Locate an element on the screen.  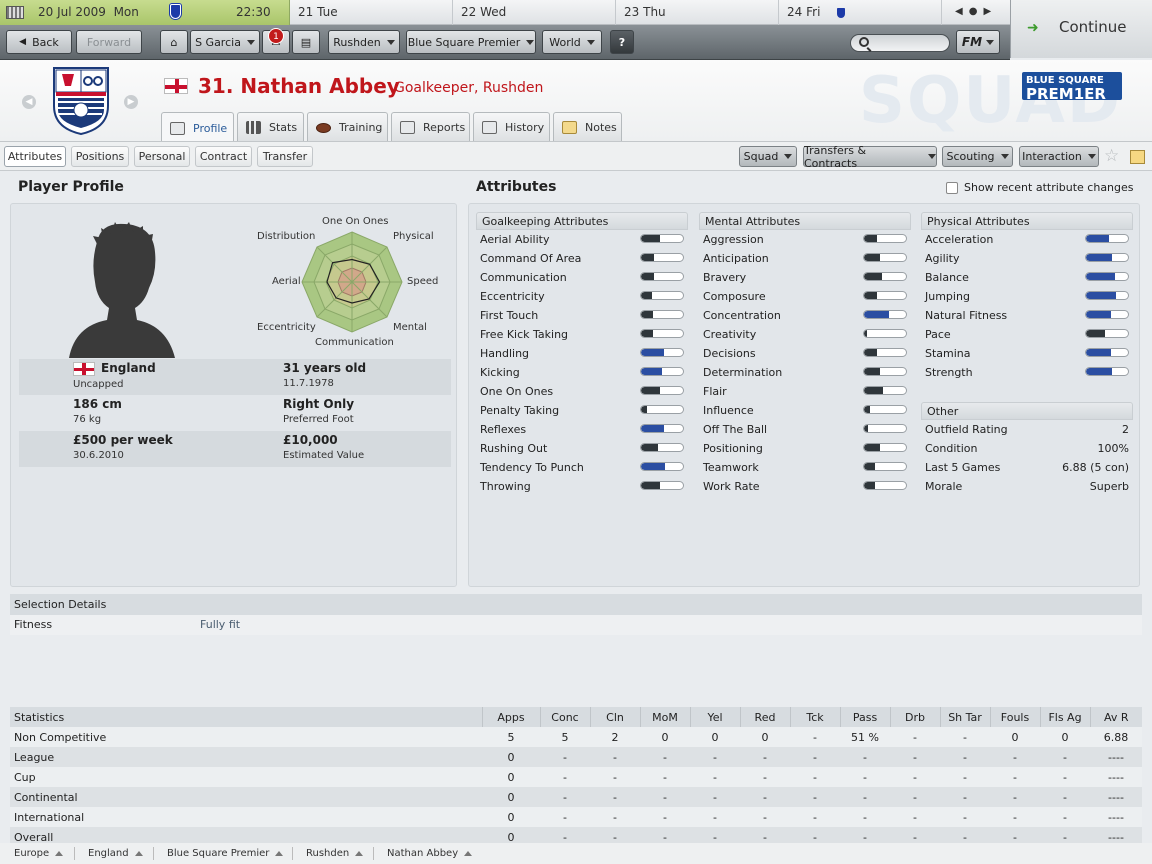
attribute-row: Stamina is located at coordinates (1027, 353).